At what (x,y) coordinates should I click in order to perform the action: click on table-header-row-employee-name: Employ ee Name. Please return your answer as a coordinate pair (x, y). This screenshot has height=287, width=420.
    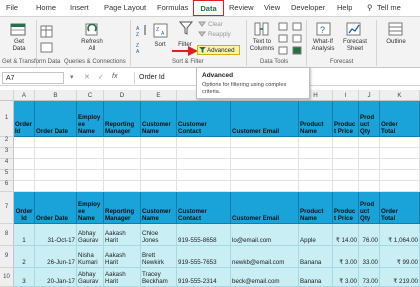
    Looking at the image, I should click on (90, 208).